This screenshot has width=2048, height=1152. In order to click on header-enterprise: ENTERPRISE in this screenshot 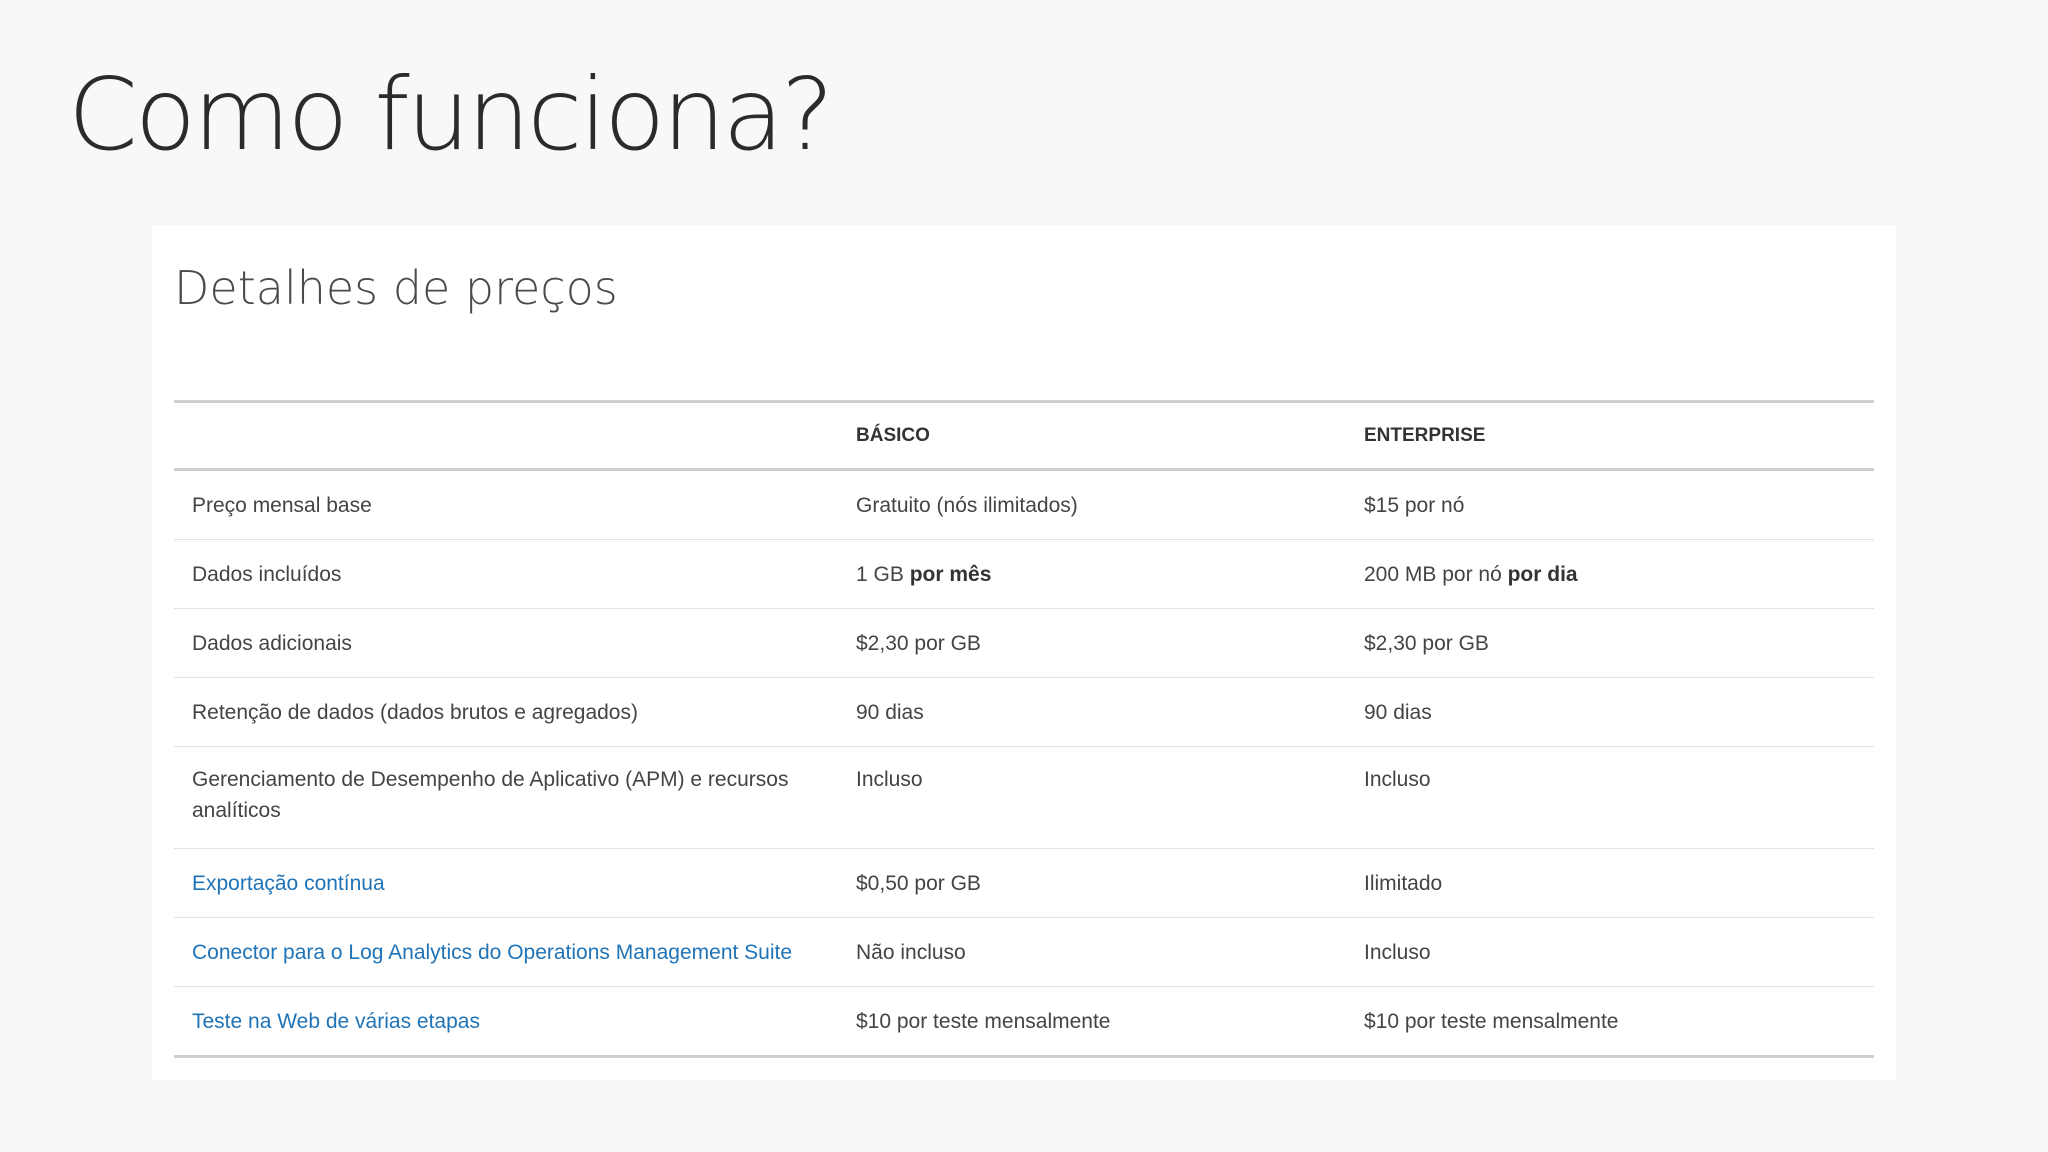, I will do `click(1425, 435)`.